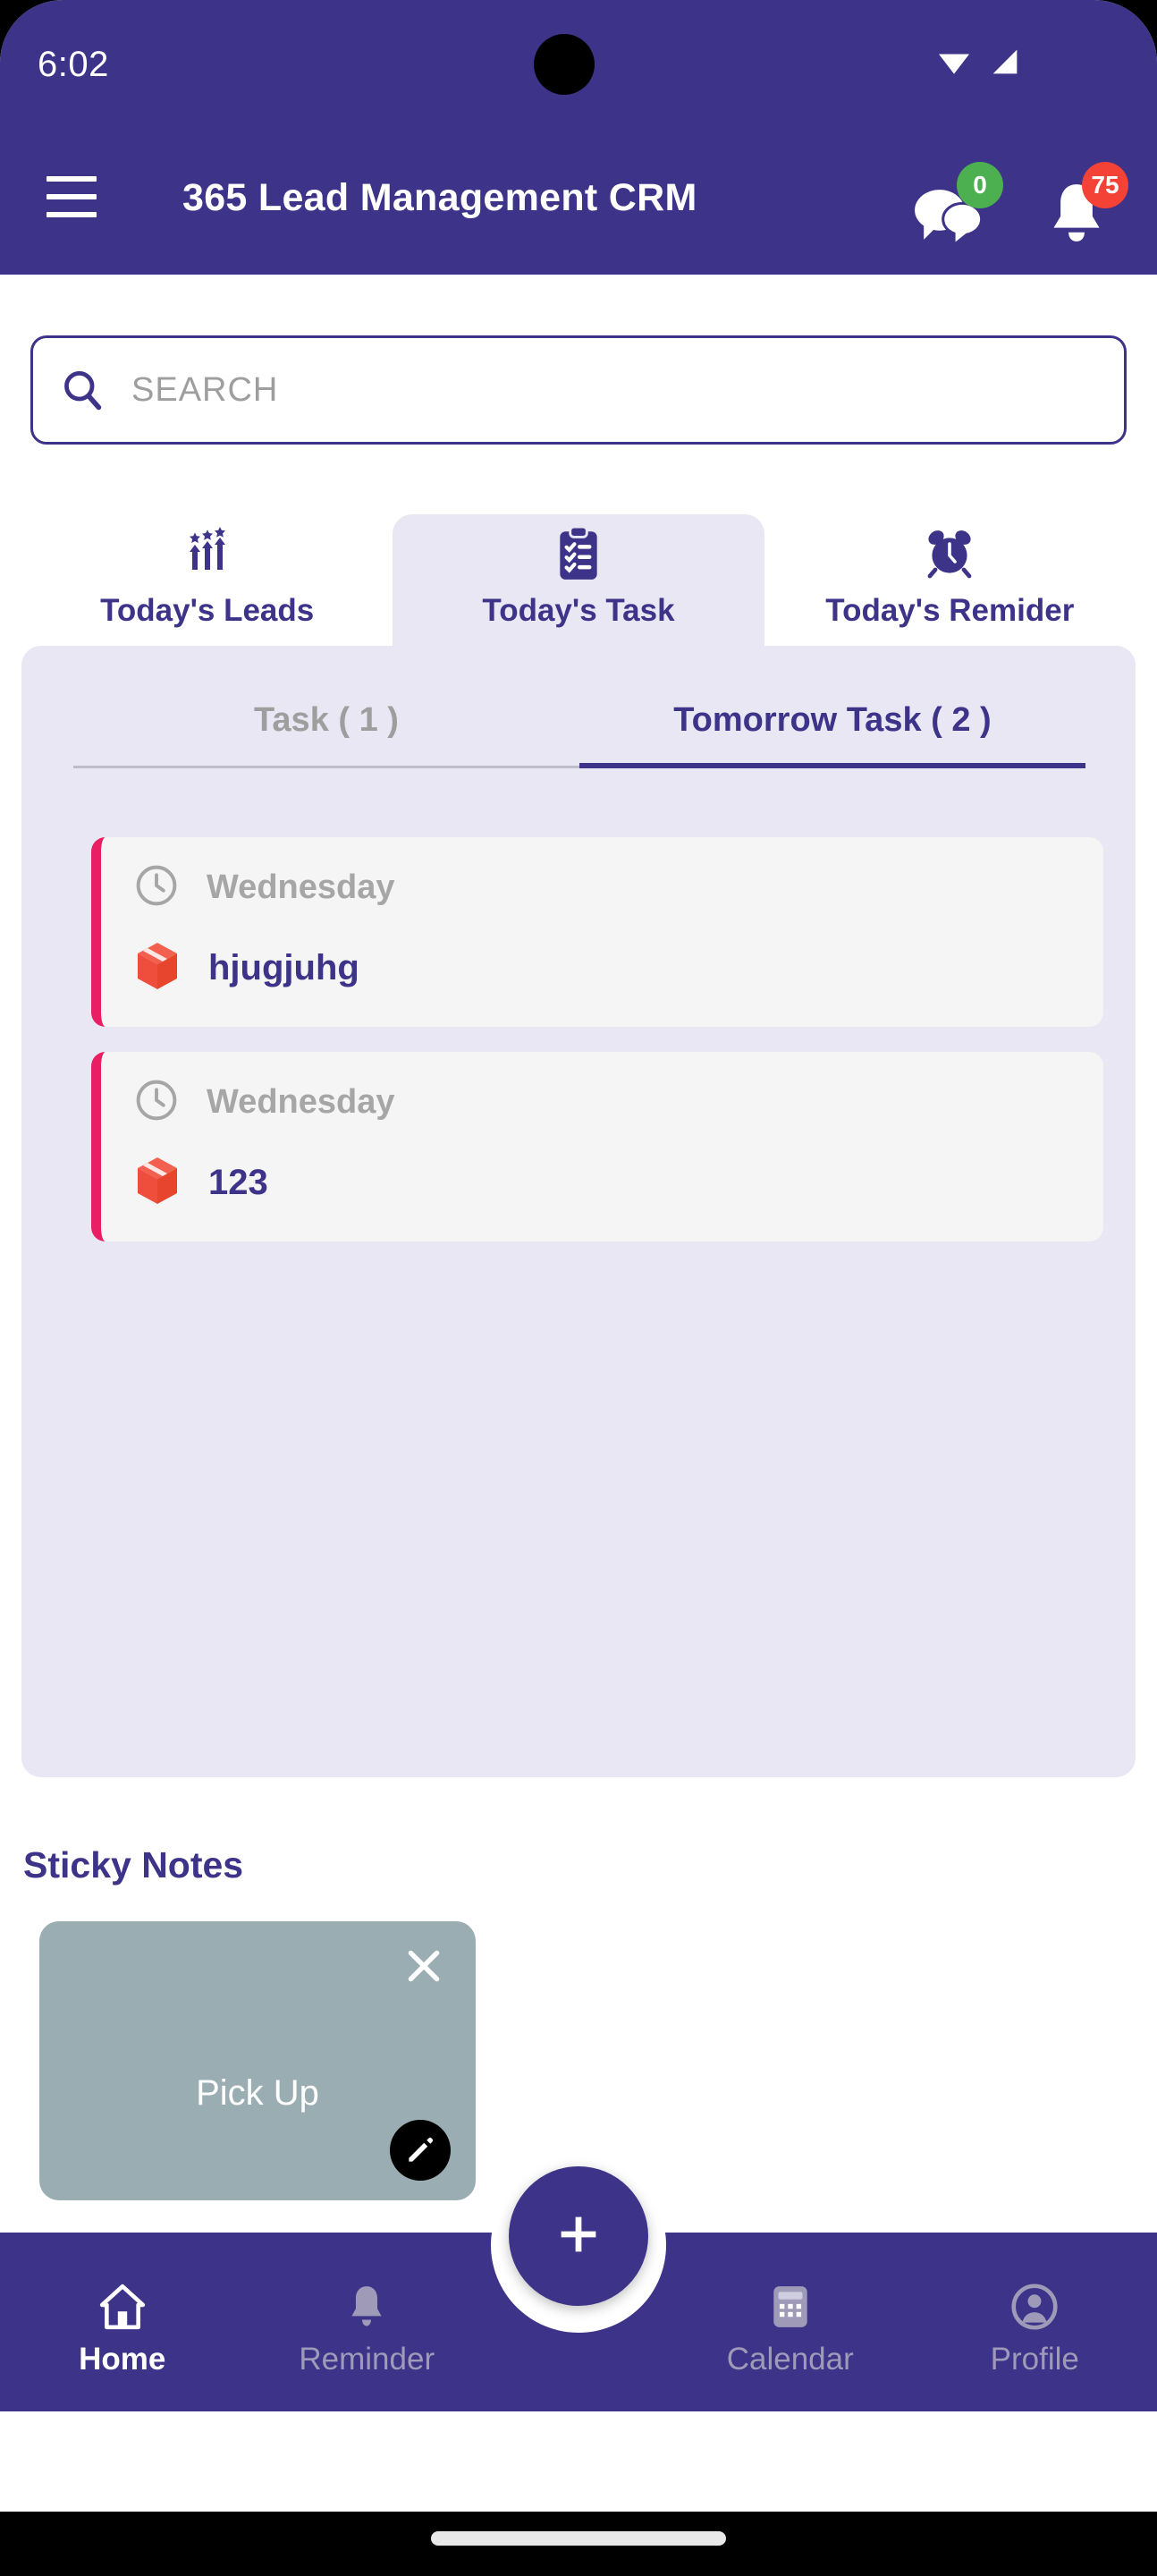  Describe the element at coordinates (257, 2093) in the screenshot. I see `sticky-note-text: Pick Up` at that location.